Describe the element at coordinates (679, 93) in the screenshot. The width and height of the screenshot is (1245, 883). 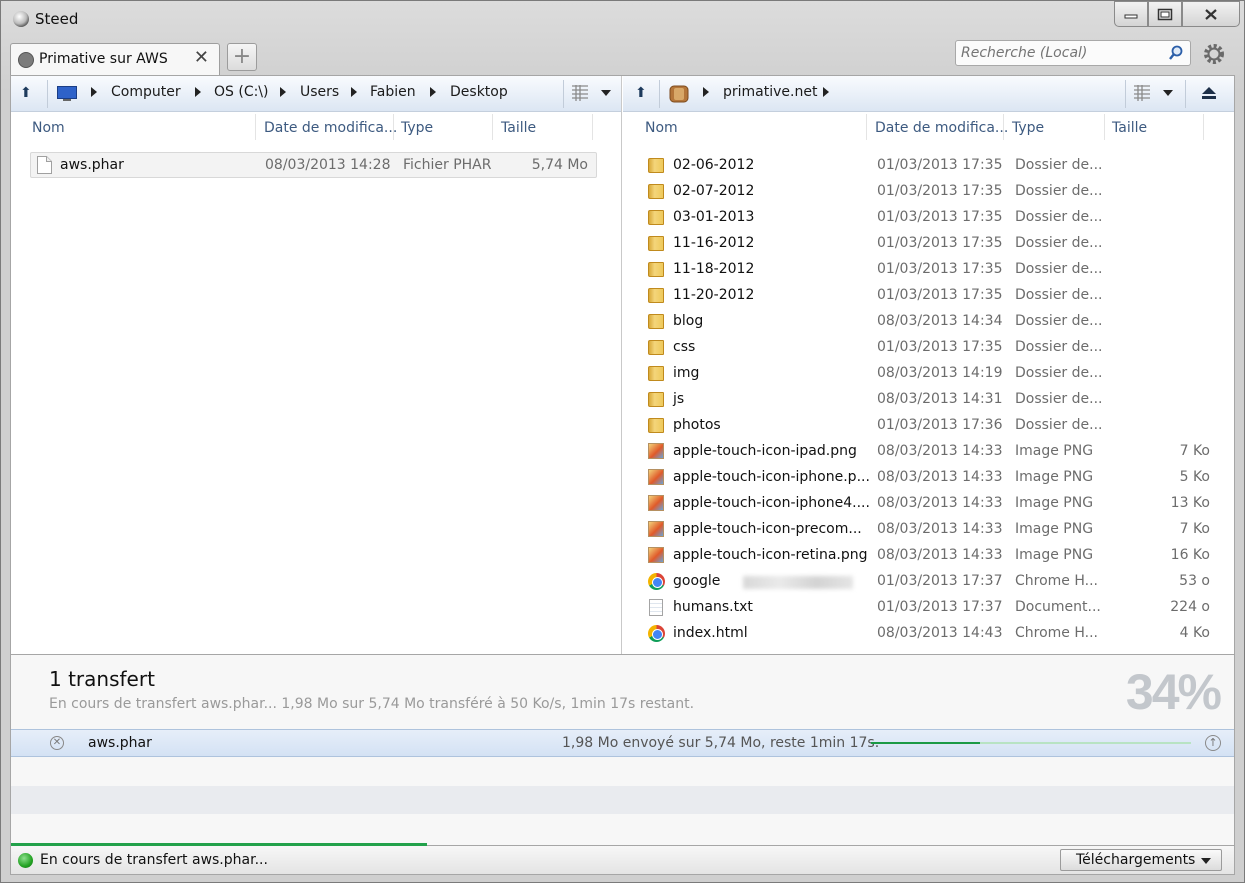
I see `server-icon` at that location.